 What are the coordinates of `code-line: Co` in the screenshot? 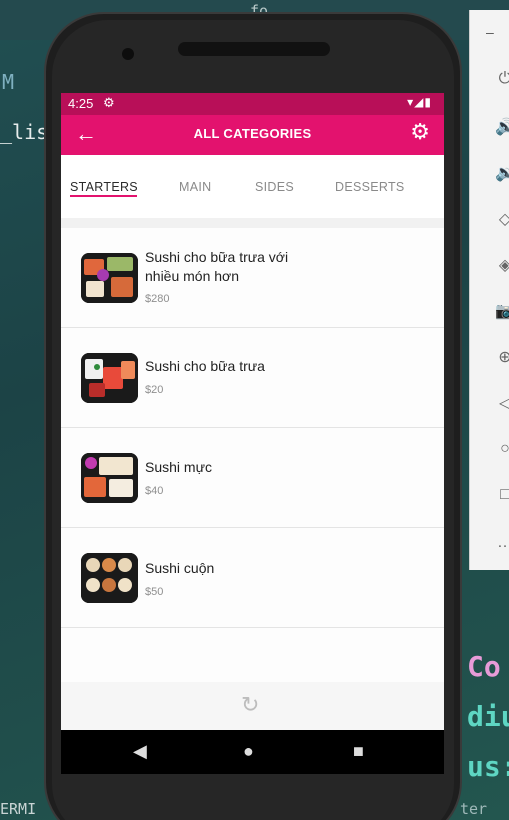 It's located at (484, 666).